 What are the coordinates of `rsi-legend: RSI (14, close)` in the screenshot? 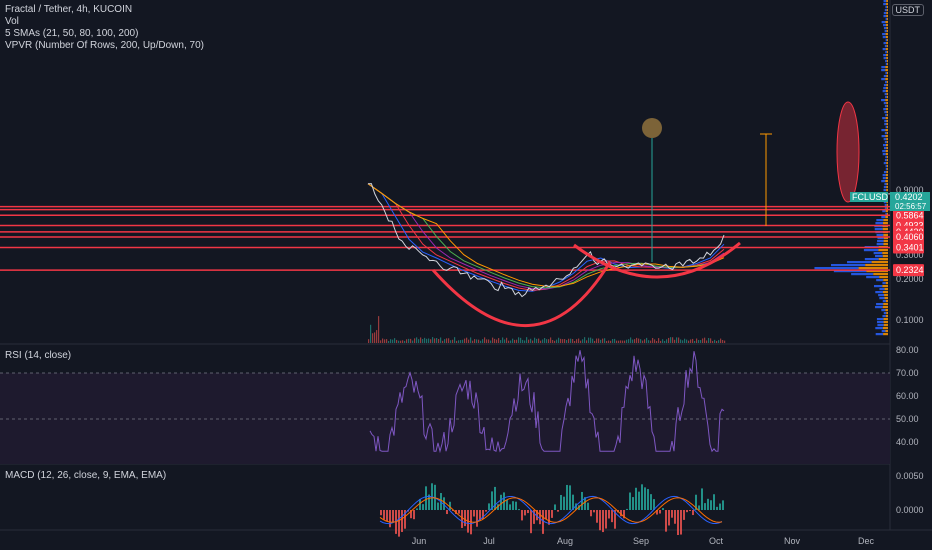 It's located at (38, 355).